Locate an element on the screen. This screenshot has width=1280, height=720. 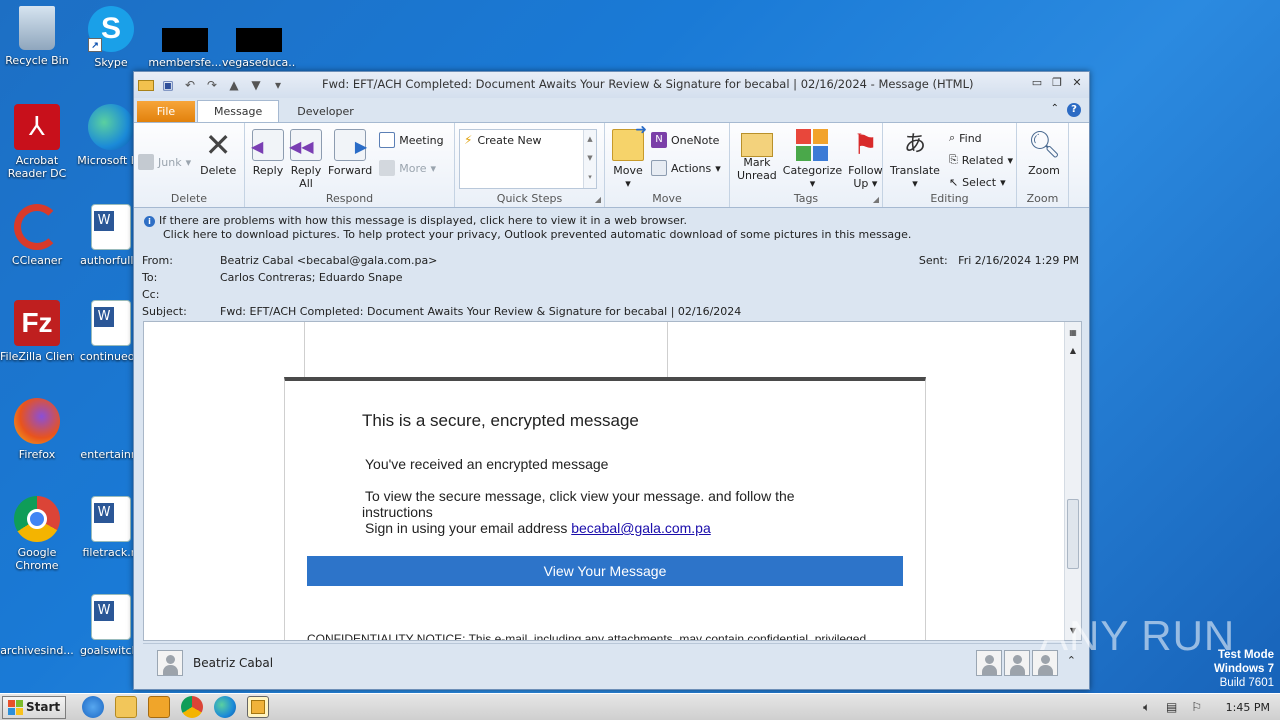
filezilla-icon: Fz is located at coordinates (37, 323).